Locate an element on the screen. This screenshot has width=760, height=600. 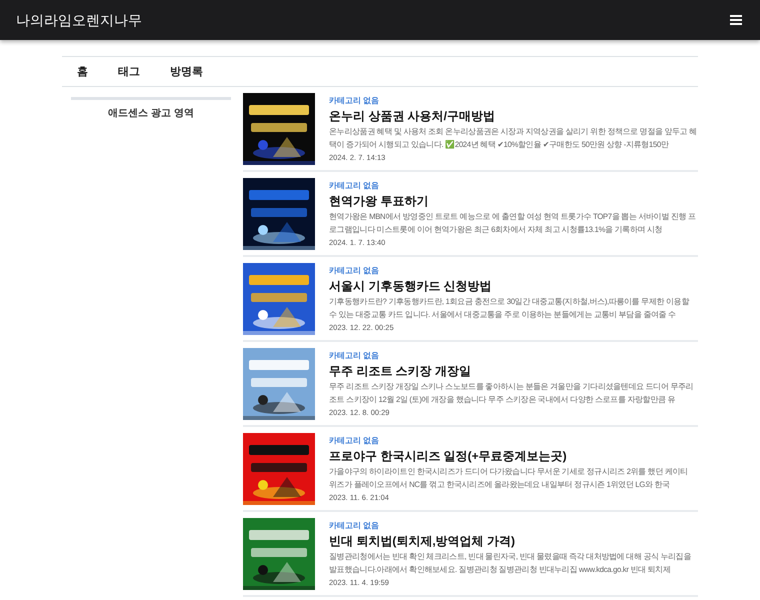
nav-tab: 태그 is located at coordinates (129, 71).